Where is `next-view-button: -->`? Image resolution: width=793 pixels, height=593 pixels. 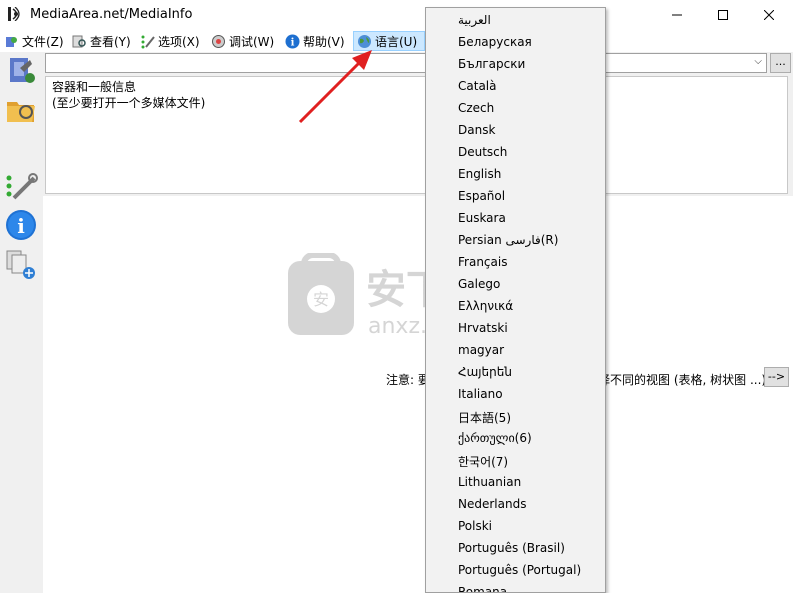
next-view-button: --> is located at coordinates (776, 377).